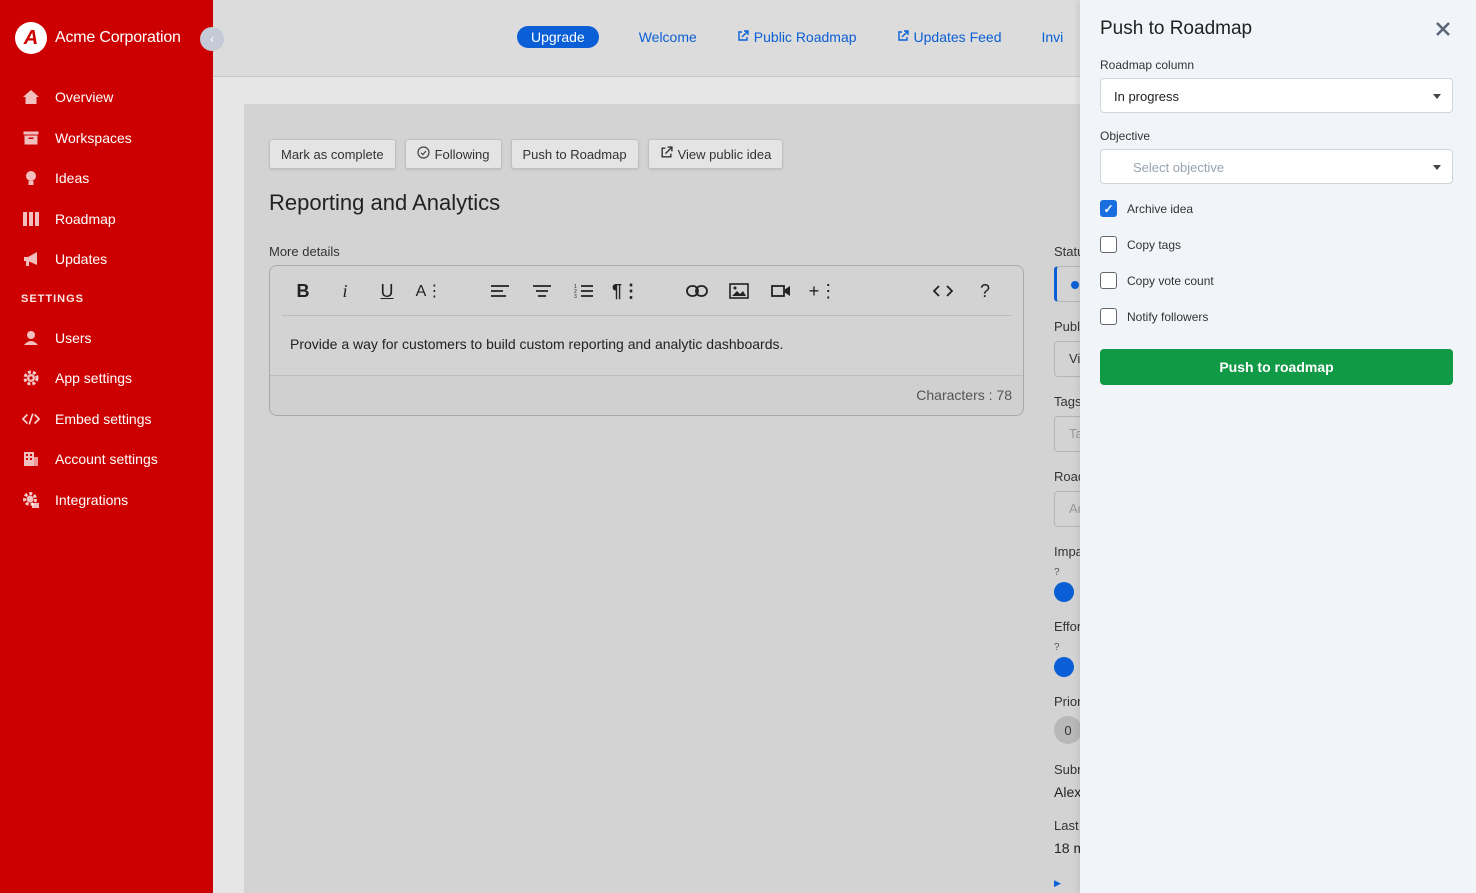 This screenshot has height=893, width=1476. What do you see at coordinates (53, 298) in the screenshot?
I see `settings-heading: SETTINGS` at bounding box center [53, 298].